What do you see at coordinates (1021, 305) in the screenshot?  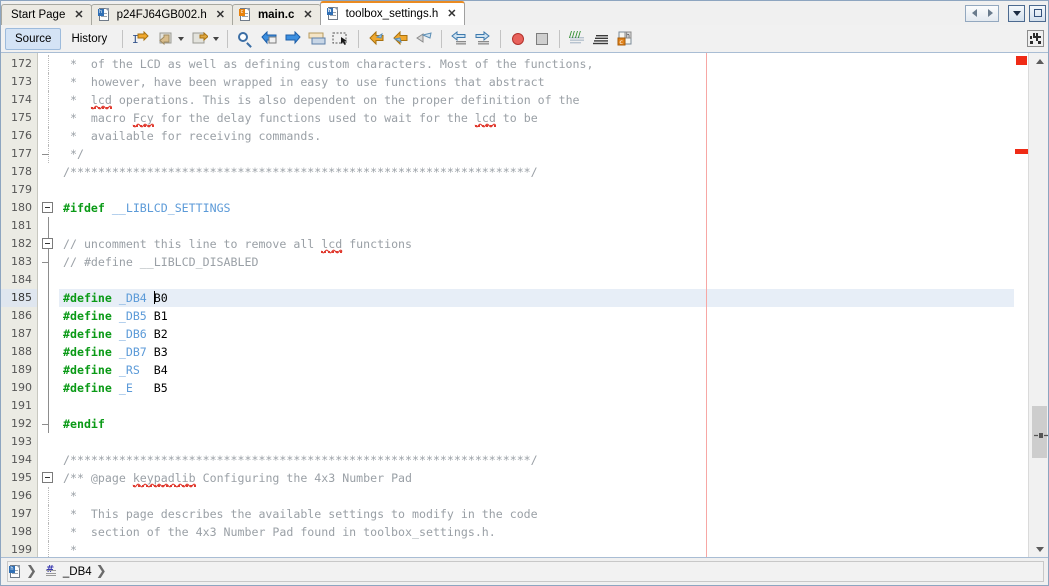 I see `error-annotation-strip` at bounding box center [1021, 305].